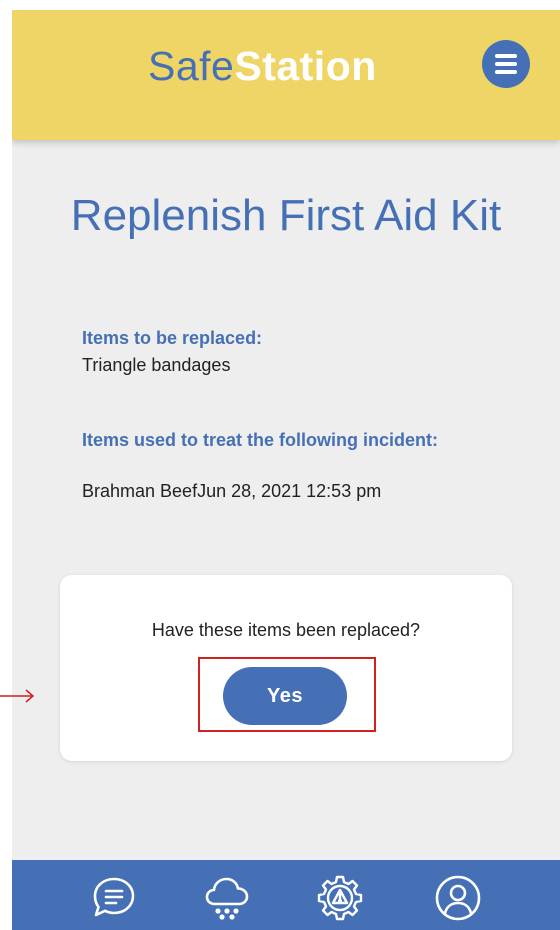 The width and height of the screenshot is (560, 930). Describe the element at coordinates (232, 491) in the screenshot. I see `incident-value: Brahman BeefJun 28, 2021 12:53 pm` at that location.